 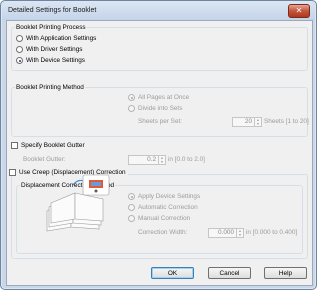 I want to click on radio-manual-correction: Manual Correction, so click(x=159, y=218).